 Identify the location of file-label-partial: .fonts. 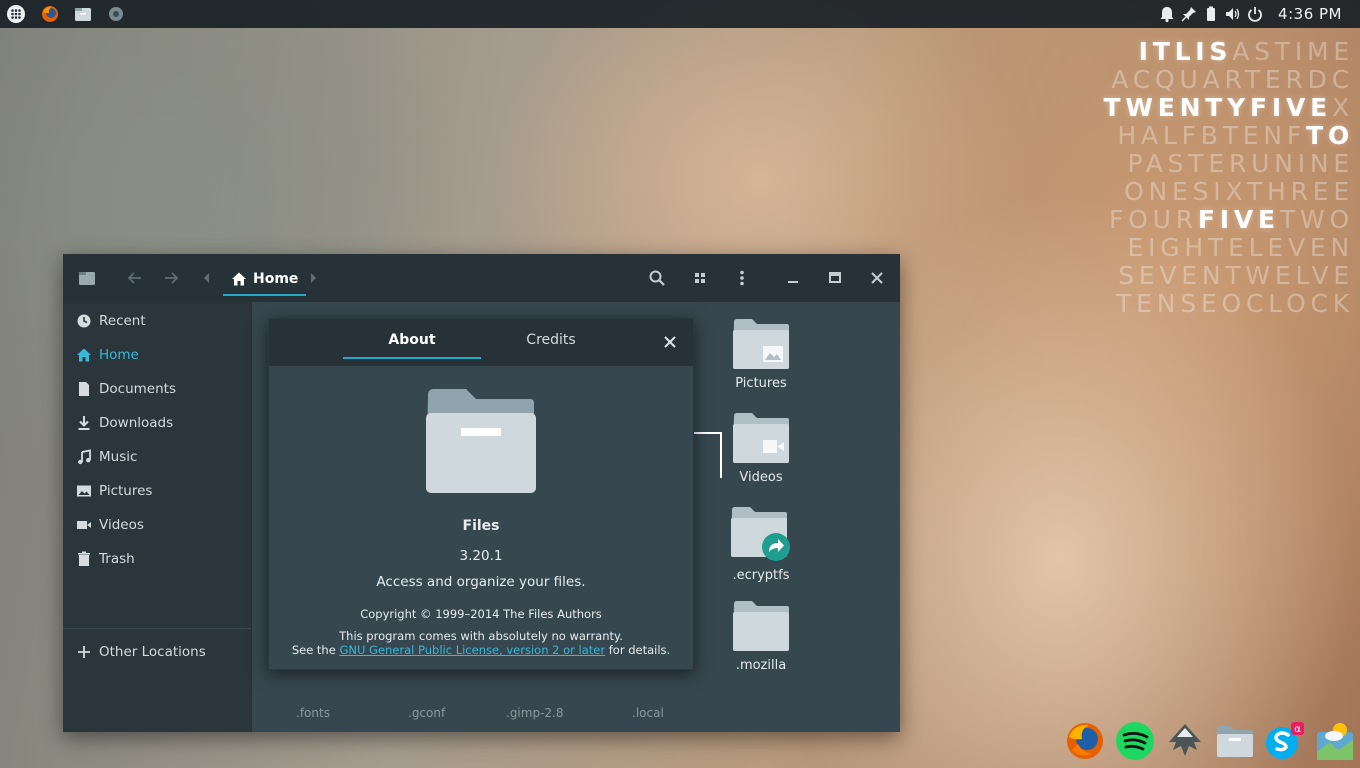
(313, 713).